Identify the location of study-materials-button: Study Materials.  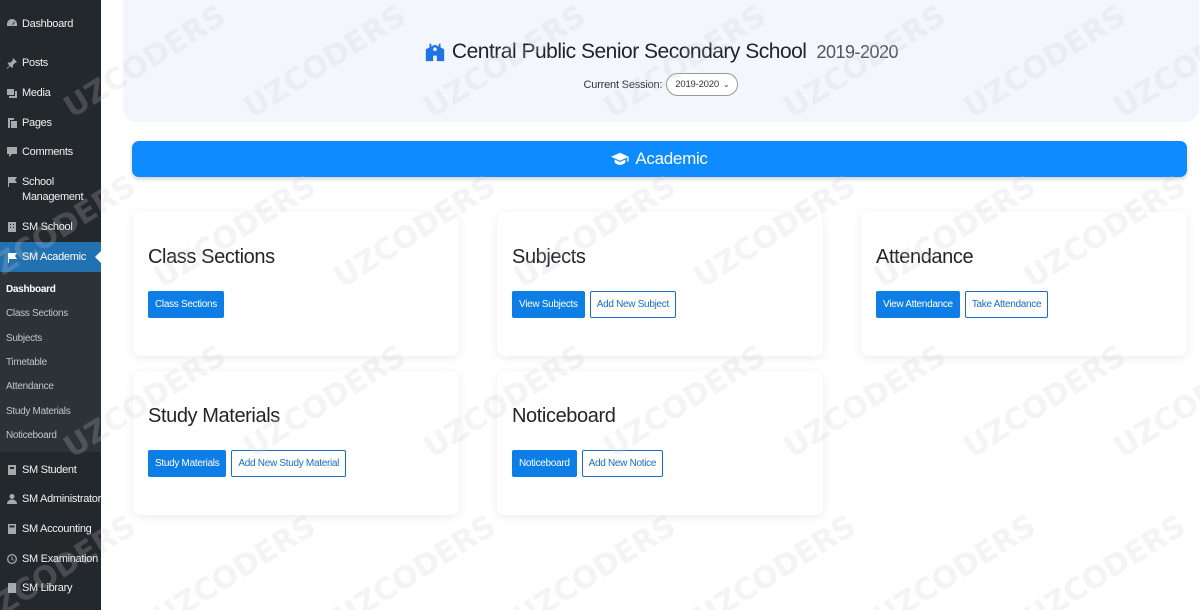
(187, 463).